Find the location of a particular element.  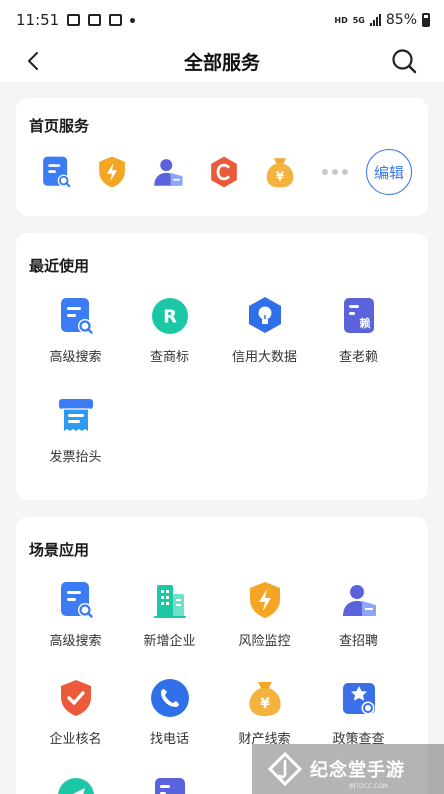

trademark-r-icon is located at coordinates (170, 316).